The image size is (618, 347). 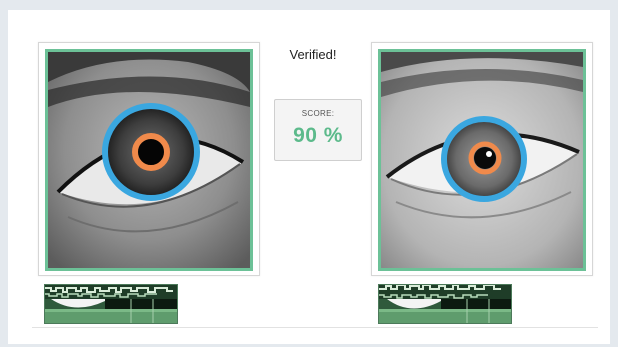 What do you see at coordinates (313, 54) in the screenshot?
I see `verification-status: Verified!` at bounding box center [313, 54].